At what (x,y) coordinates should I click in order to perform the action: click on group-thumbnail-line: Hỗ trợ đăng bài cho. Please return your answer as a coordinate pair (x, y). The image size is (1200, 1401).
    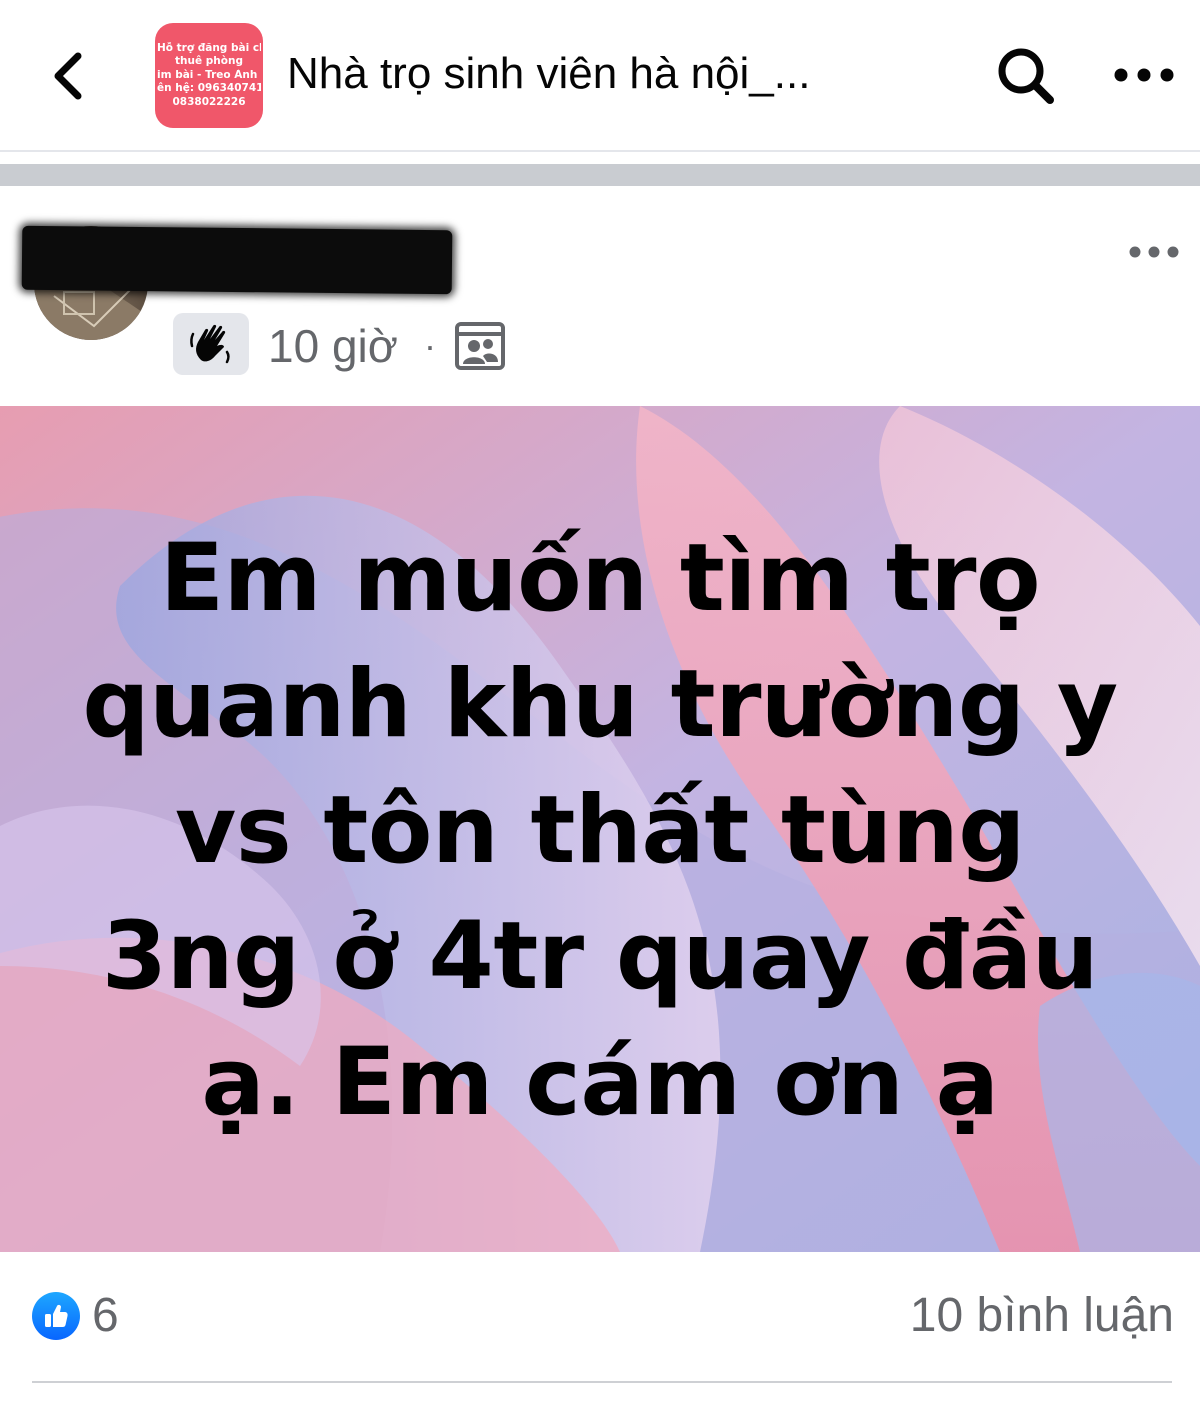
    Looking at the image, I should click on (209, 47).